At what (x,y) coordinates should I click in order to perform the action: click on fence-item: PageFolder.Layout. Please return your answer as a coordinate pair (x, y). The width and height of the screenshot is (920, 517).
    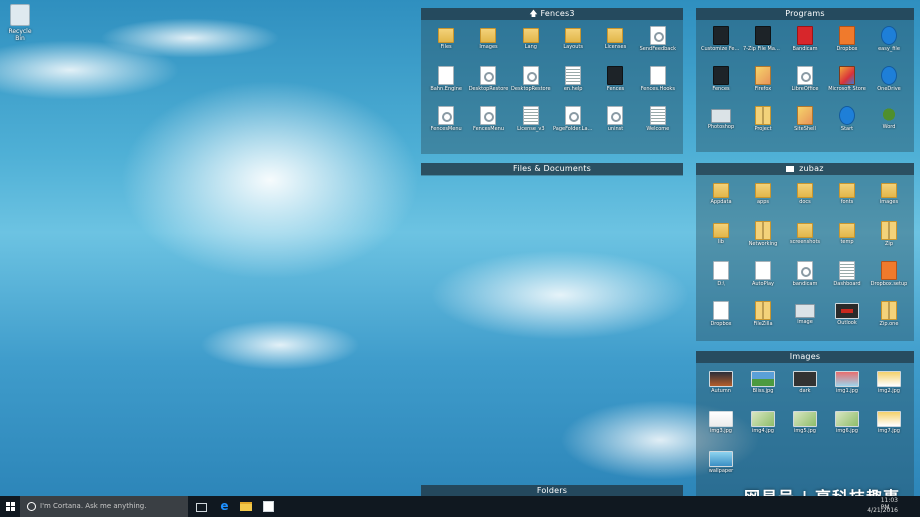
    Looking at the image, I should click on (573, 123).